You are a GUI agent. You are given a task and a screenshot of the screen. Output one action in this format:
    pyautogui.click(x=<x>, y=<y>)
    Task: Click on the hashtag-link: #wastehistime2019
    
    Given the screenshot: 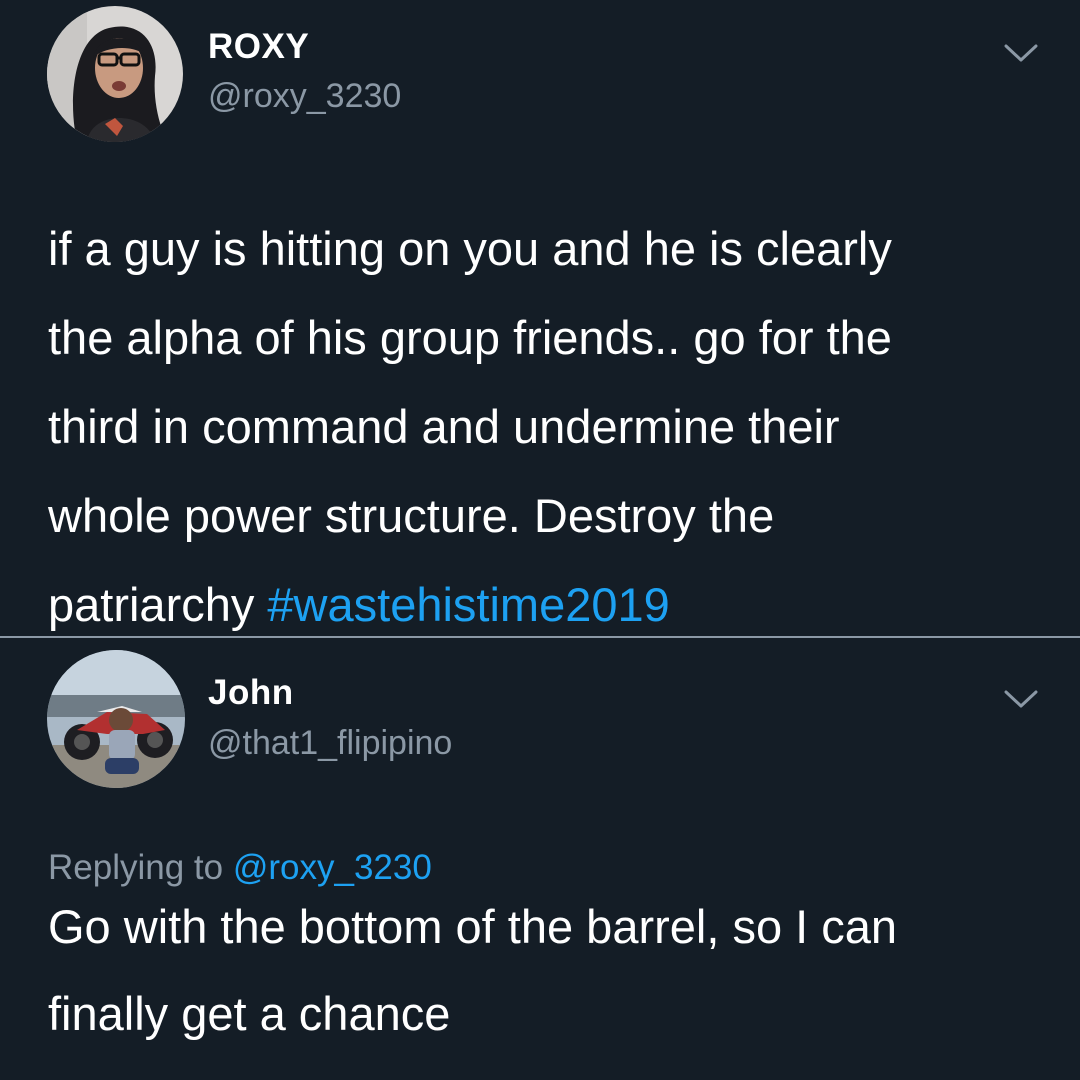 What is the action you would take?
    pyautogui.click(x=468, y=604)
    